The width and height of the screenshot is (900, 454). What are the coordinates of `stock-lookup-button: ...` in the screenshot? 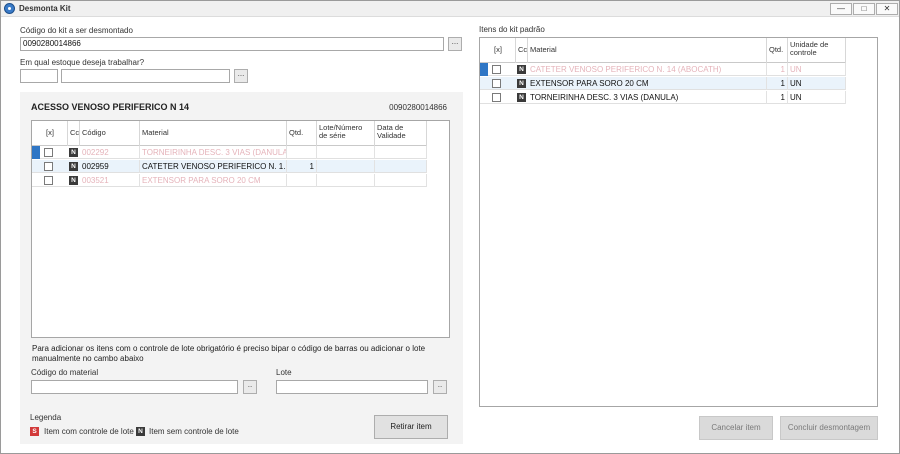 It's located at (241, 76).